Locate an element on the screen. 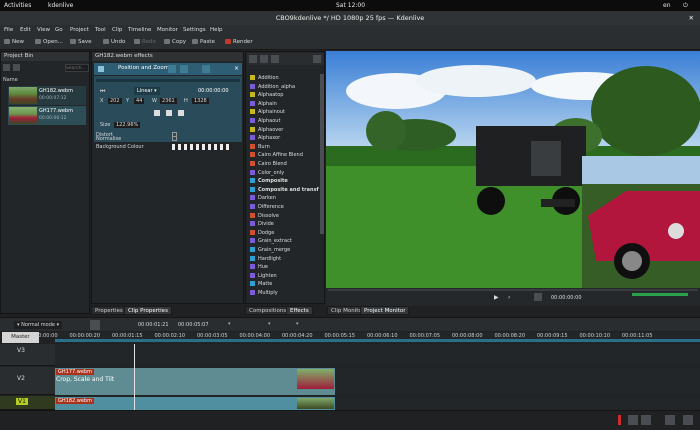  tab-clip-properties: Clip Properties is located at coordinates (148, 310).